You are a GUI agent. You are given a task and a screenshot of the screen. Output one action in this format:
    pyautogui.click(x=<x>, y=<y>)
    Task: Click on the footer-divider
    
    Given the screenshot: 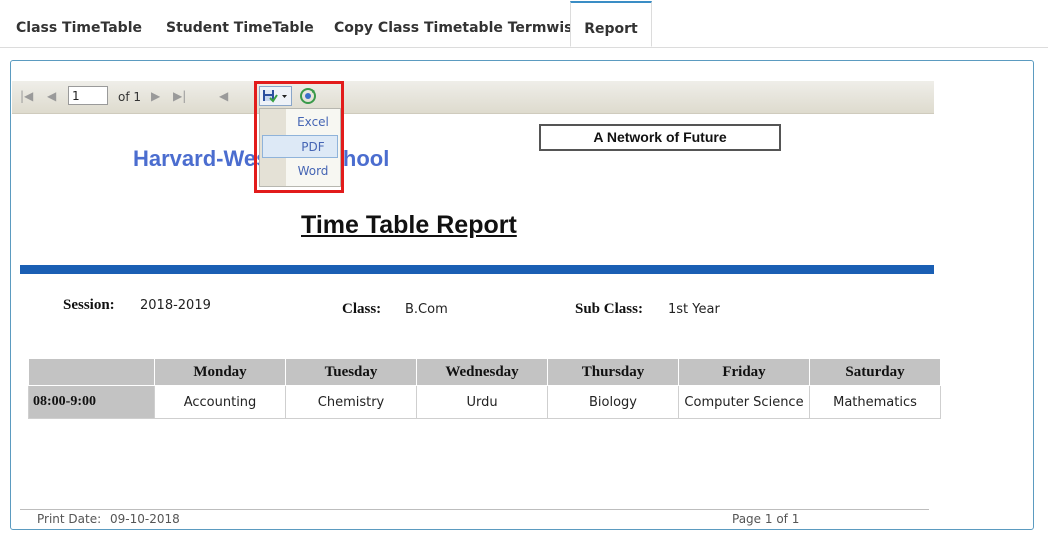 What is the action you would take?
    pyautogui.click(x=474, y=509)
    